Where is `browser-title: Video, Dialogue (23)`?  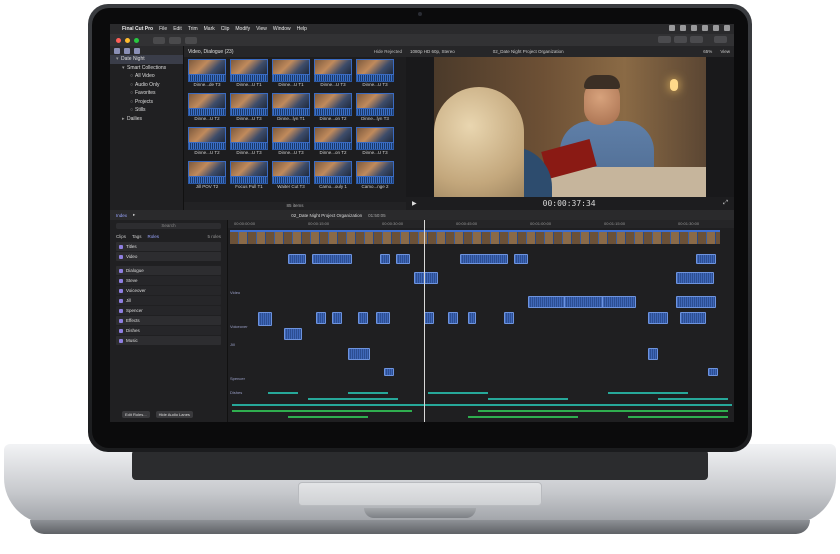 browser-title: Video, Dialogue (23) is located at coordinates (211, 52).